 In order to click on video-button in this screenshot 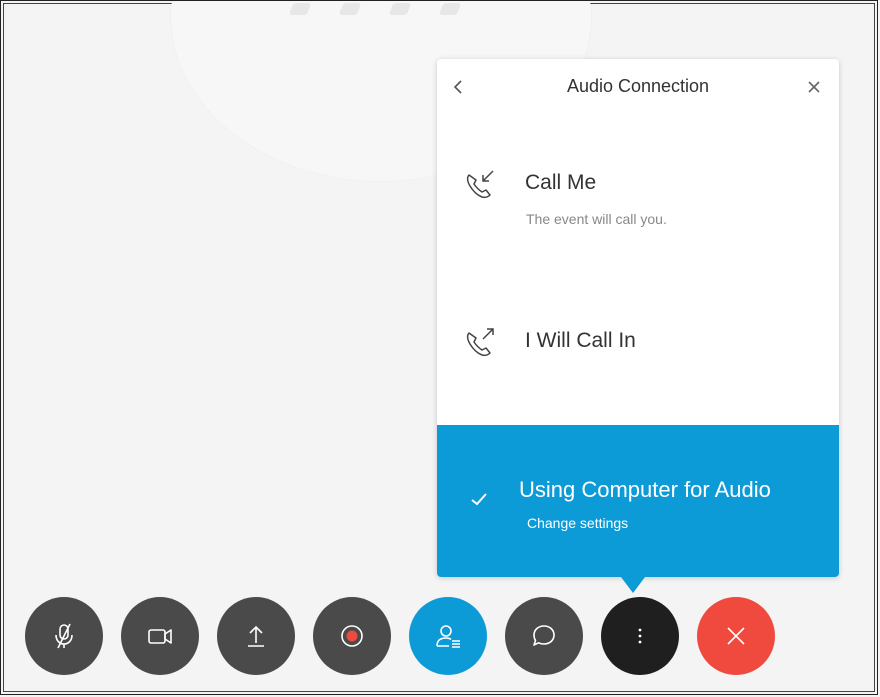, I will do `click(160, 636)`.